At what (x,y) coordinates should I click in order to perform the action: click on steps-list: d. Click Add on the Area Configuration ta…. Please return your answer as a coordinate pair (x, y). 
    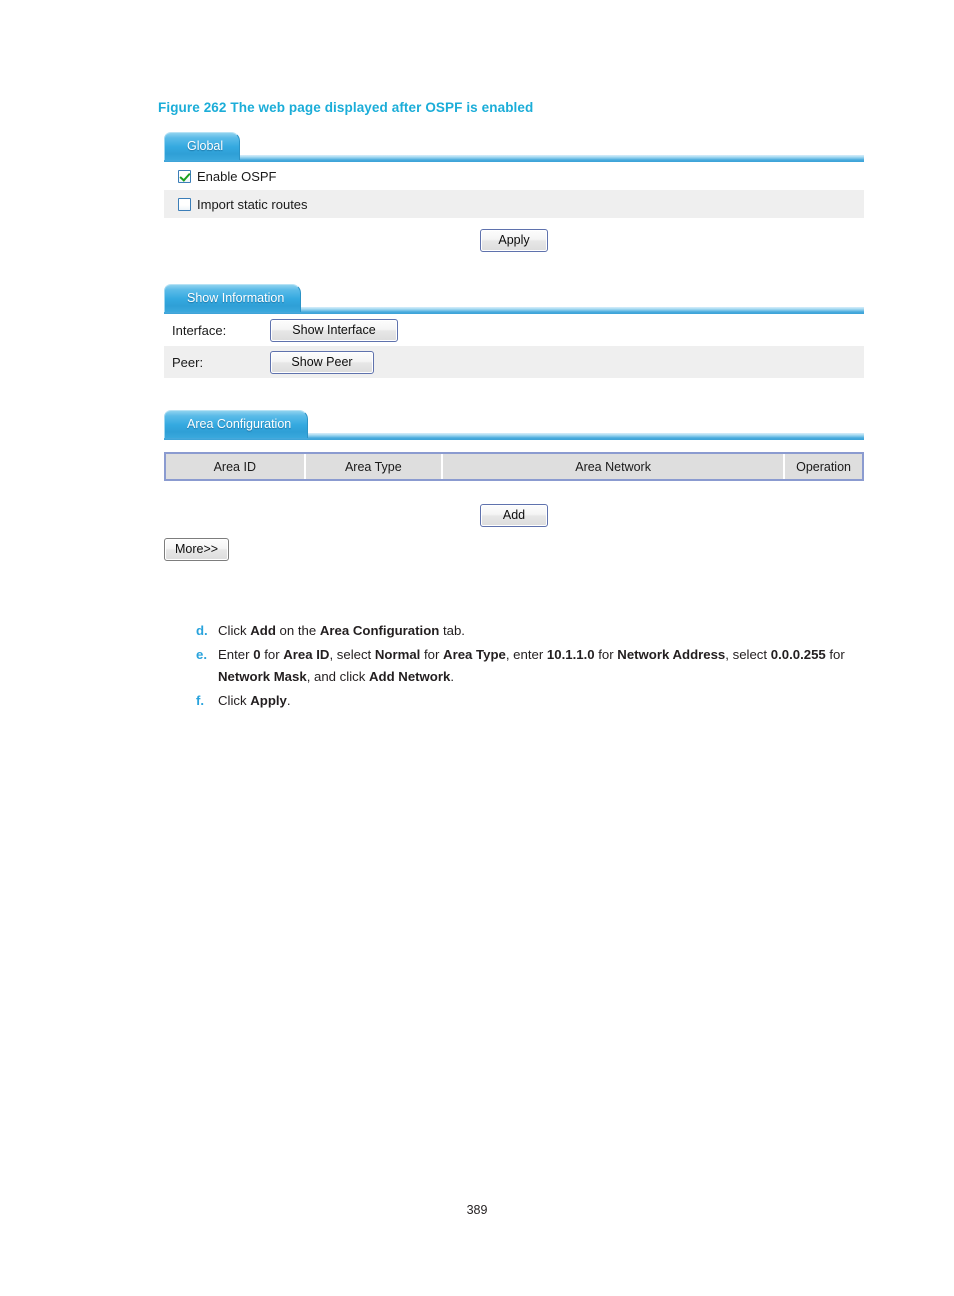
    Looking at the image, I should click on (532, 667).